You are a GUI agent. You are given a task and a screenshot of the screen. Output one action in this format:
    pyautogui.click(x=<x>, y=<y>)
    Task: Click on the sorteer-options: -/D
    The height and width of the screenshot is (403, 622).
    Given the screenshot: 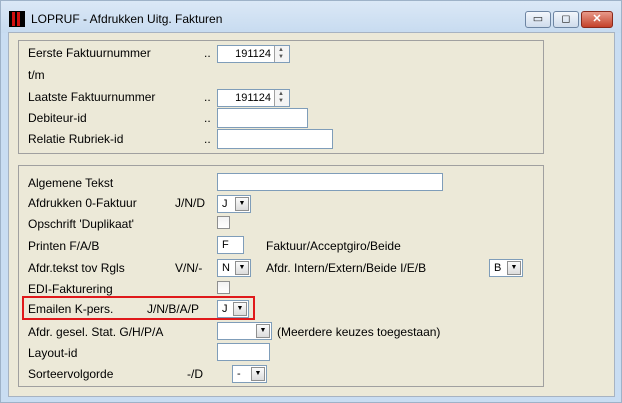 What is the action you would take?
    pyautogui.click(x=195, y=374)
    